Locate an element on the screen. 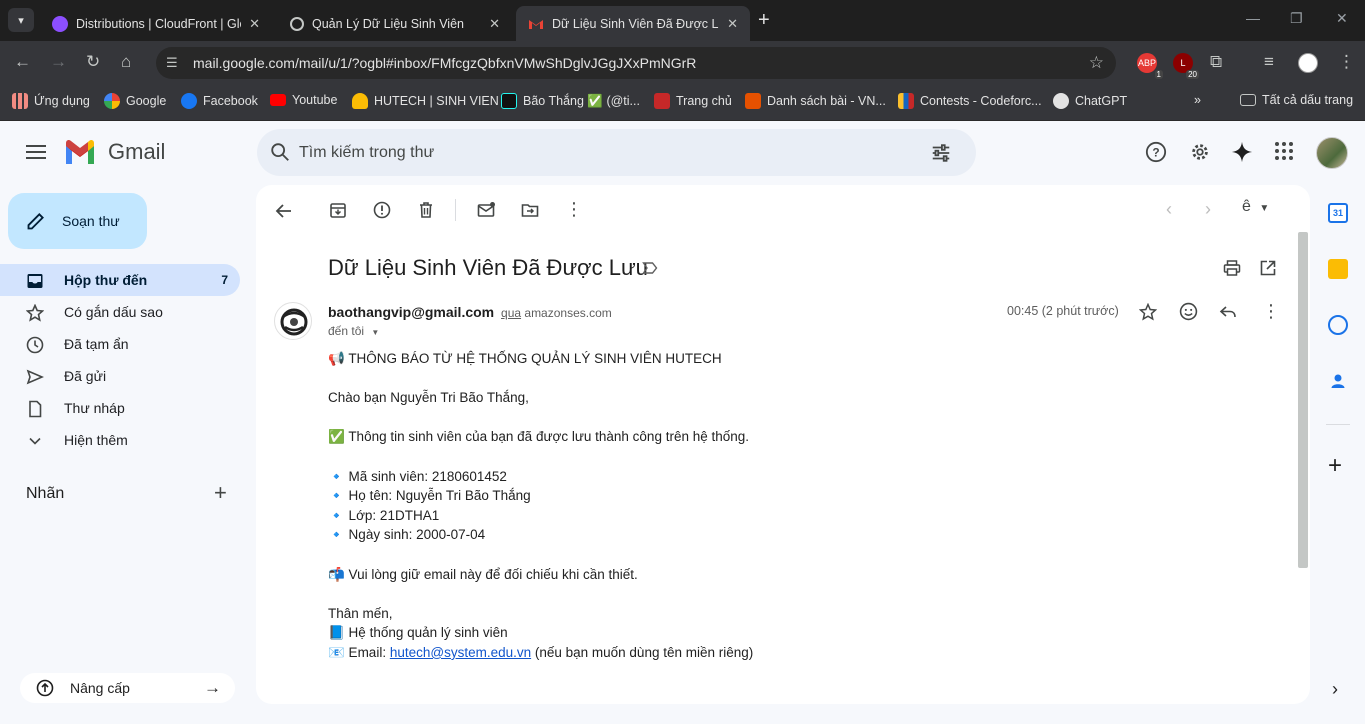 This screenshot has height=724, width=1365. bookmark-apps: Ứng dụng is located at coordinates (51, 101).